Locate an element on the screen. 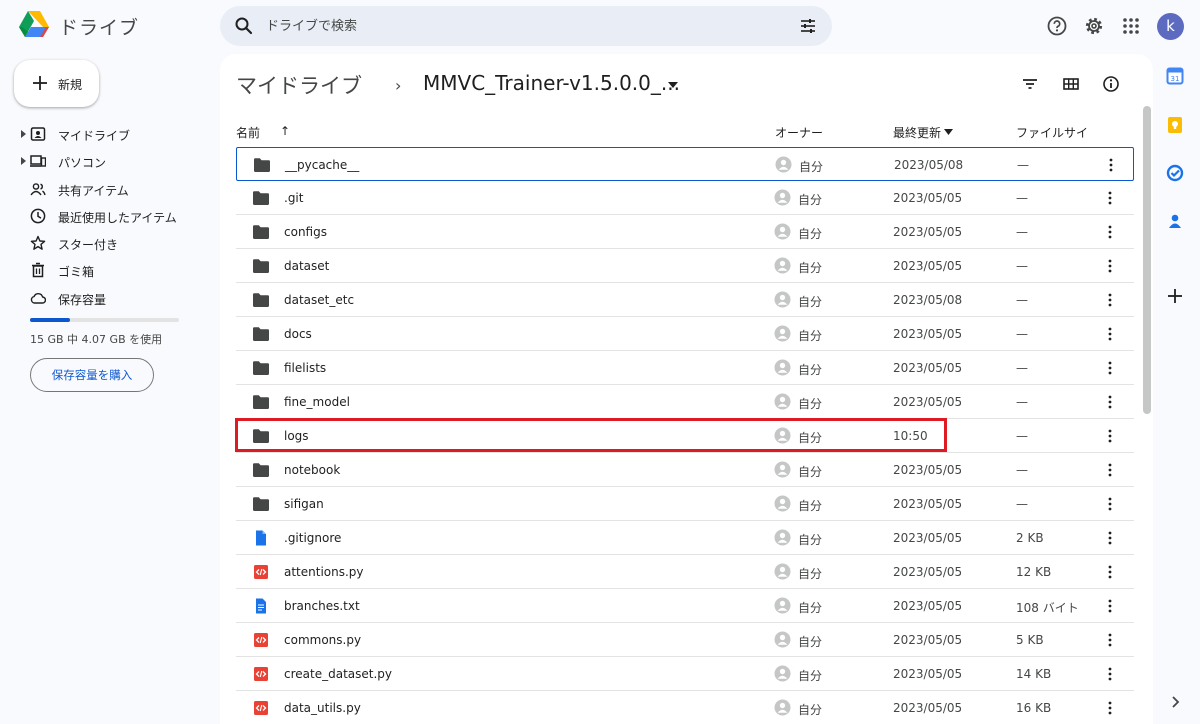  new-button: 新規 is located at coordinates (56, 83).